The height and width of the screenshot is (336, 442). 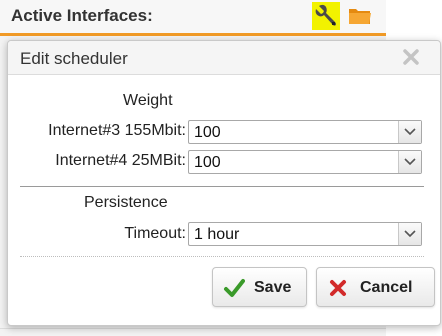 What do you see at coordinates (82, 15) in the screenshot?
I see `panel-title: Active Interfaces:` at bounding box center [82, 15].